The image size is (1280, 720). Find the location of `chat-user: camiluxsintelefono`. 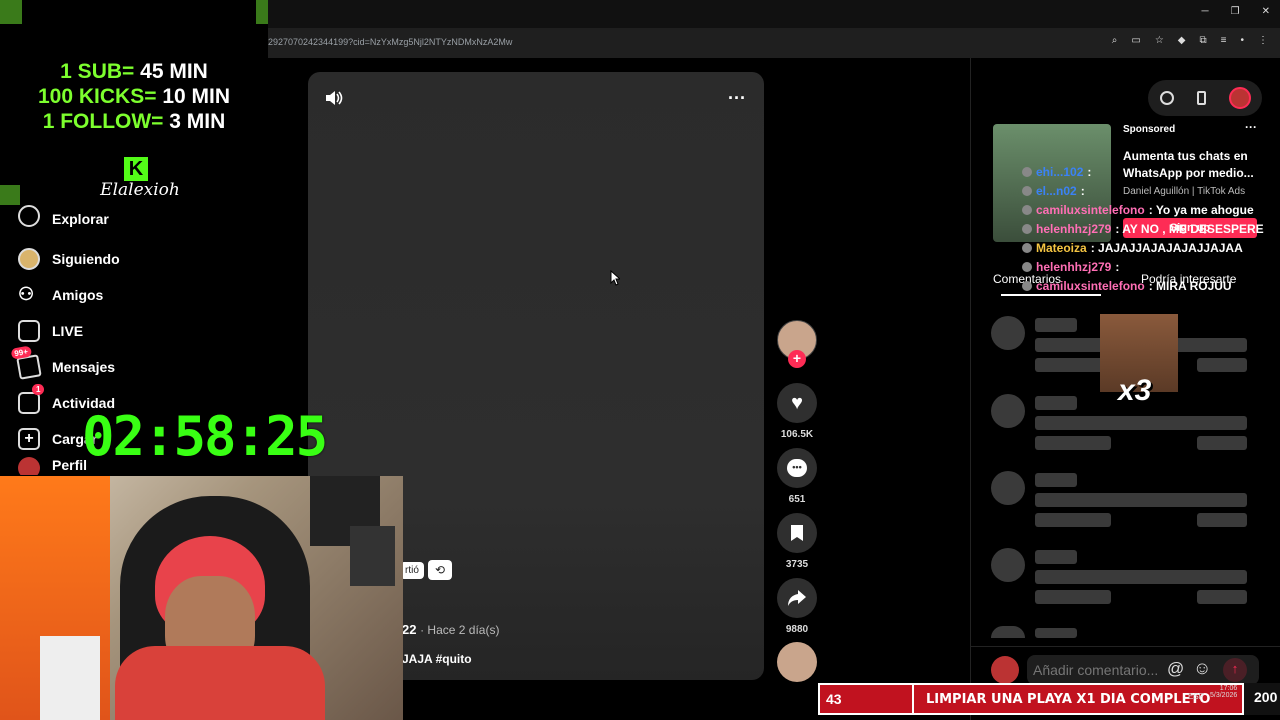

chat-user: camiluxsintelefono is located at coordinates (1090, 286).